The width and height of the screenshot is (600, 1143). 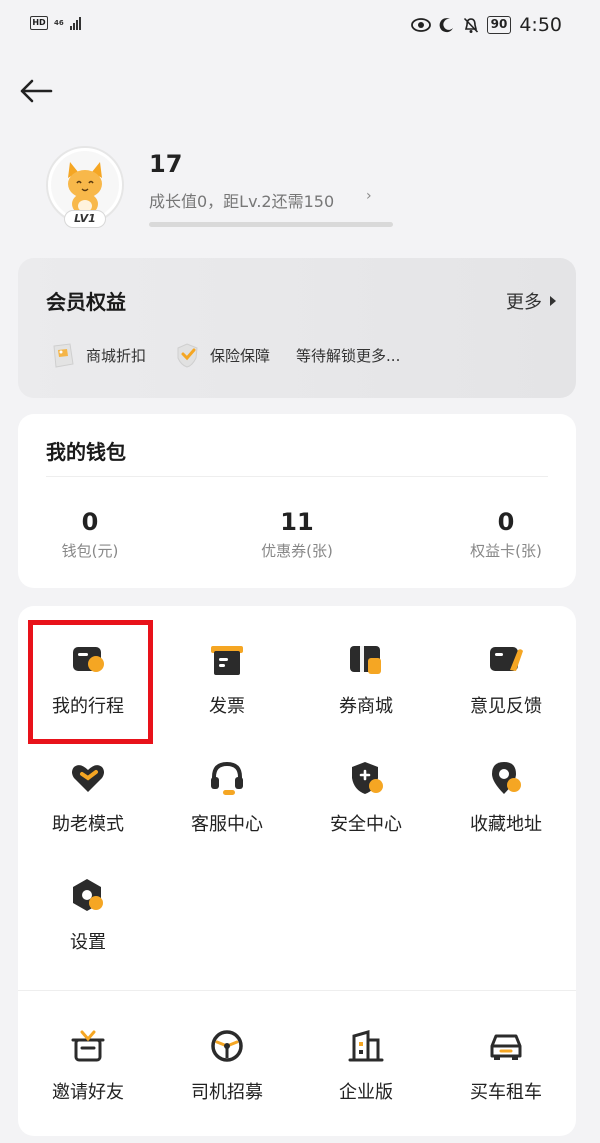 I want to click on service-label: 收藏地址, so click(x=506, y=824).